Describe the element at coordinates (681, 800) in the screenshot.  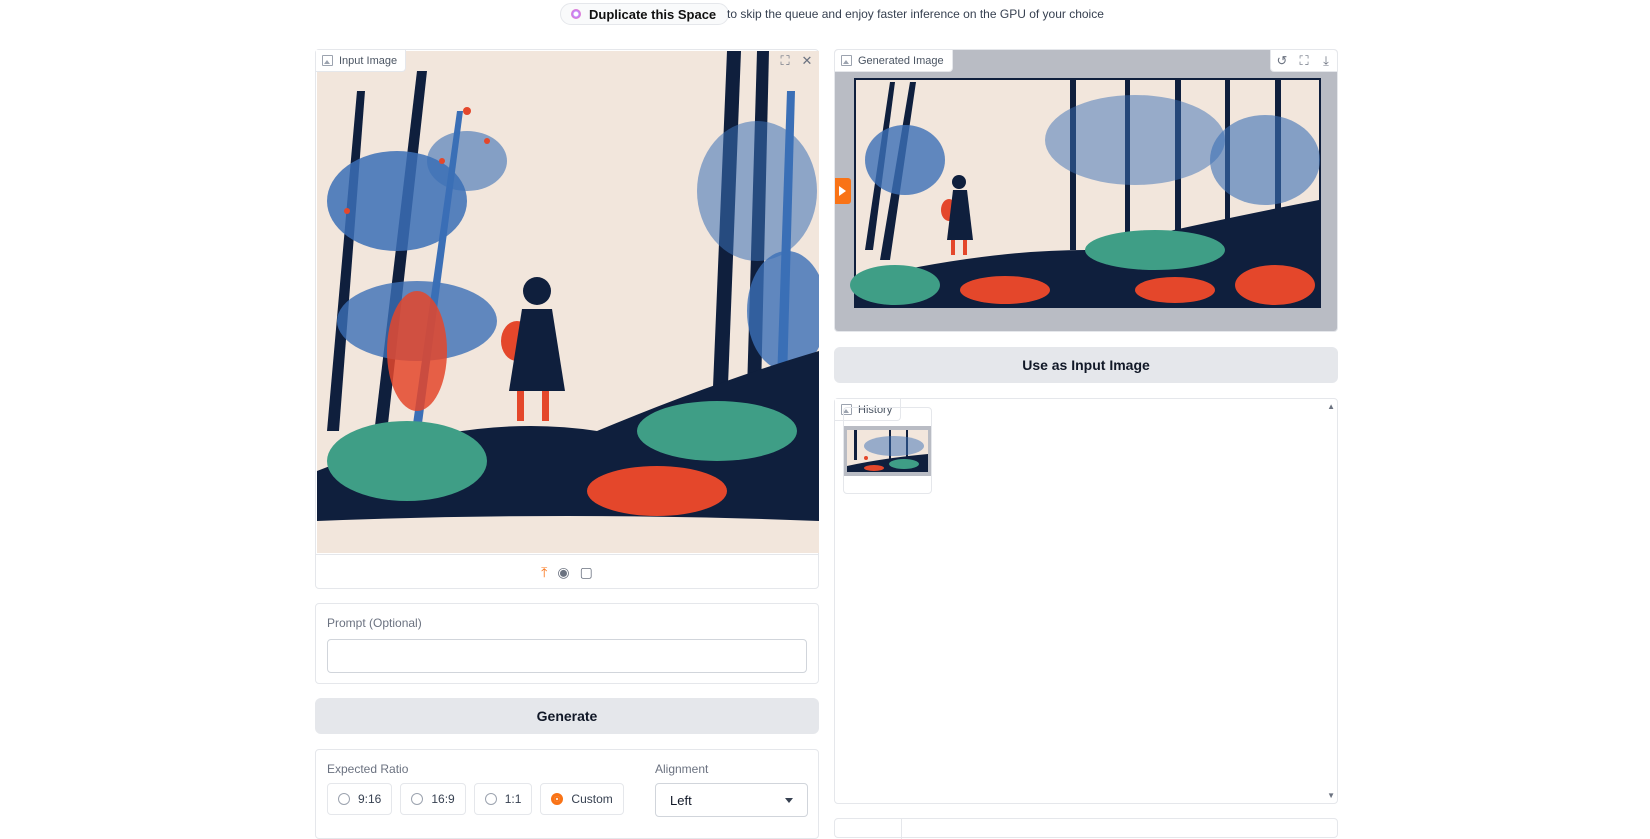
I see `alignment-value: Left` at that location.